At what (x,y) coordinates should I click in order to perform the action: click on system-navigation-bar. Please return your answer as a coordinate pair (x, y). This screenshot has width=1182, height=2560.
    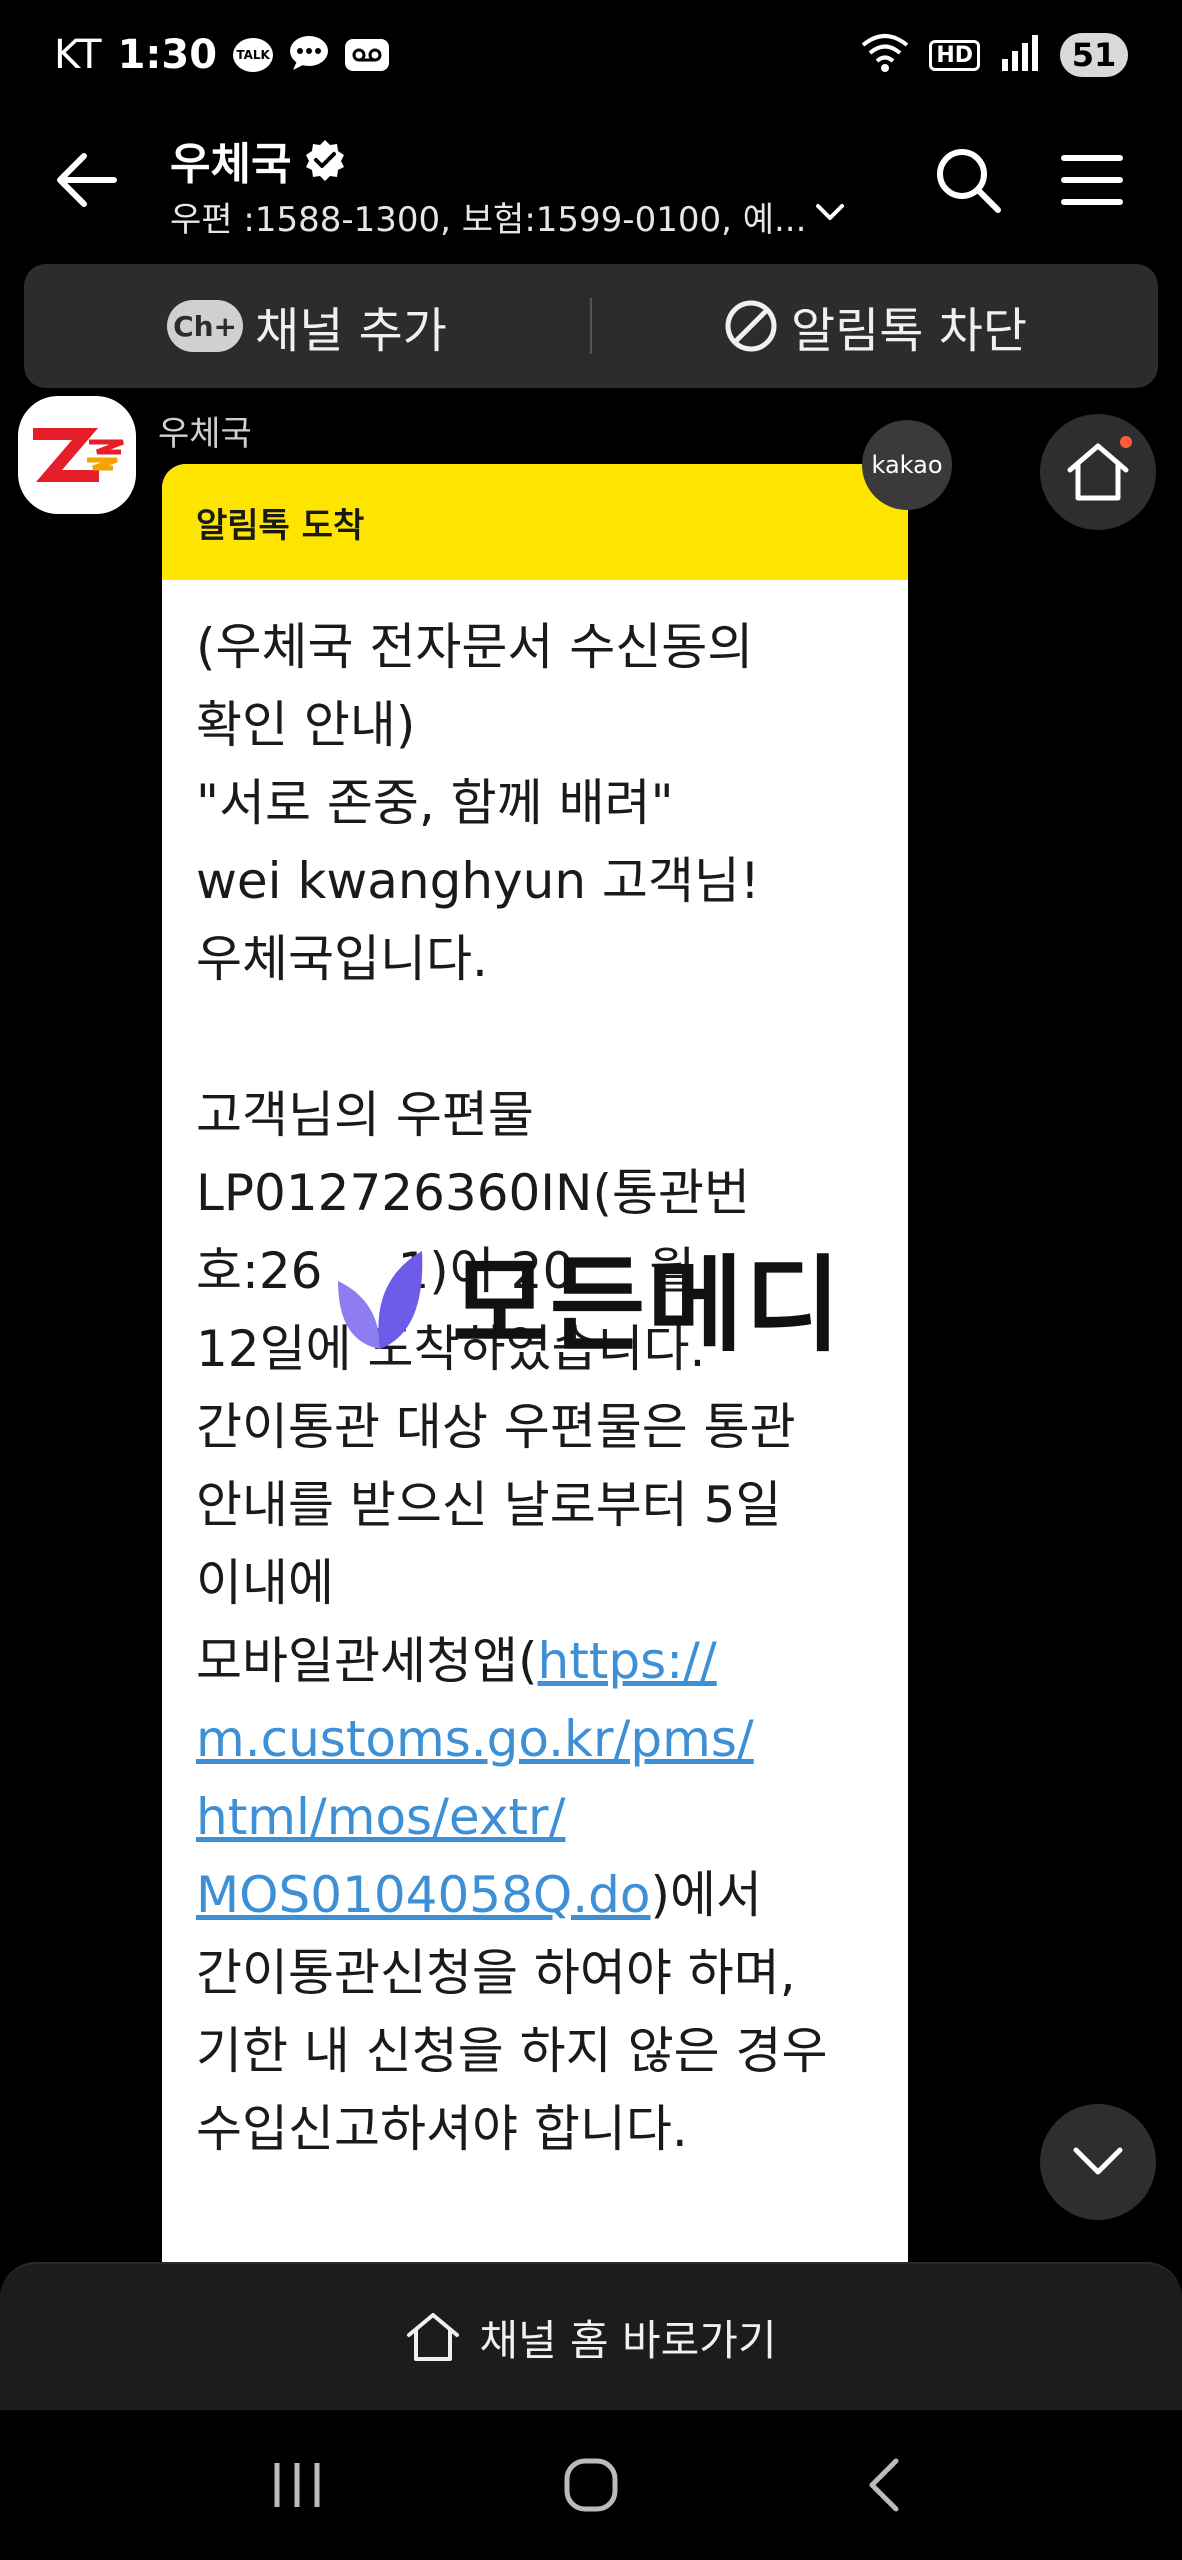
    Looking at the image, I should click on (591, 2485).